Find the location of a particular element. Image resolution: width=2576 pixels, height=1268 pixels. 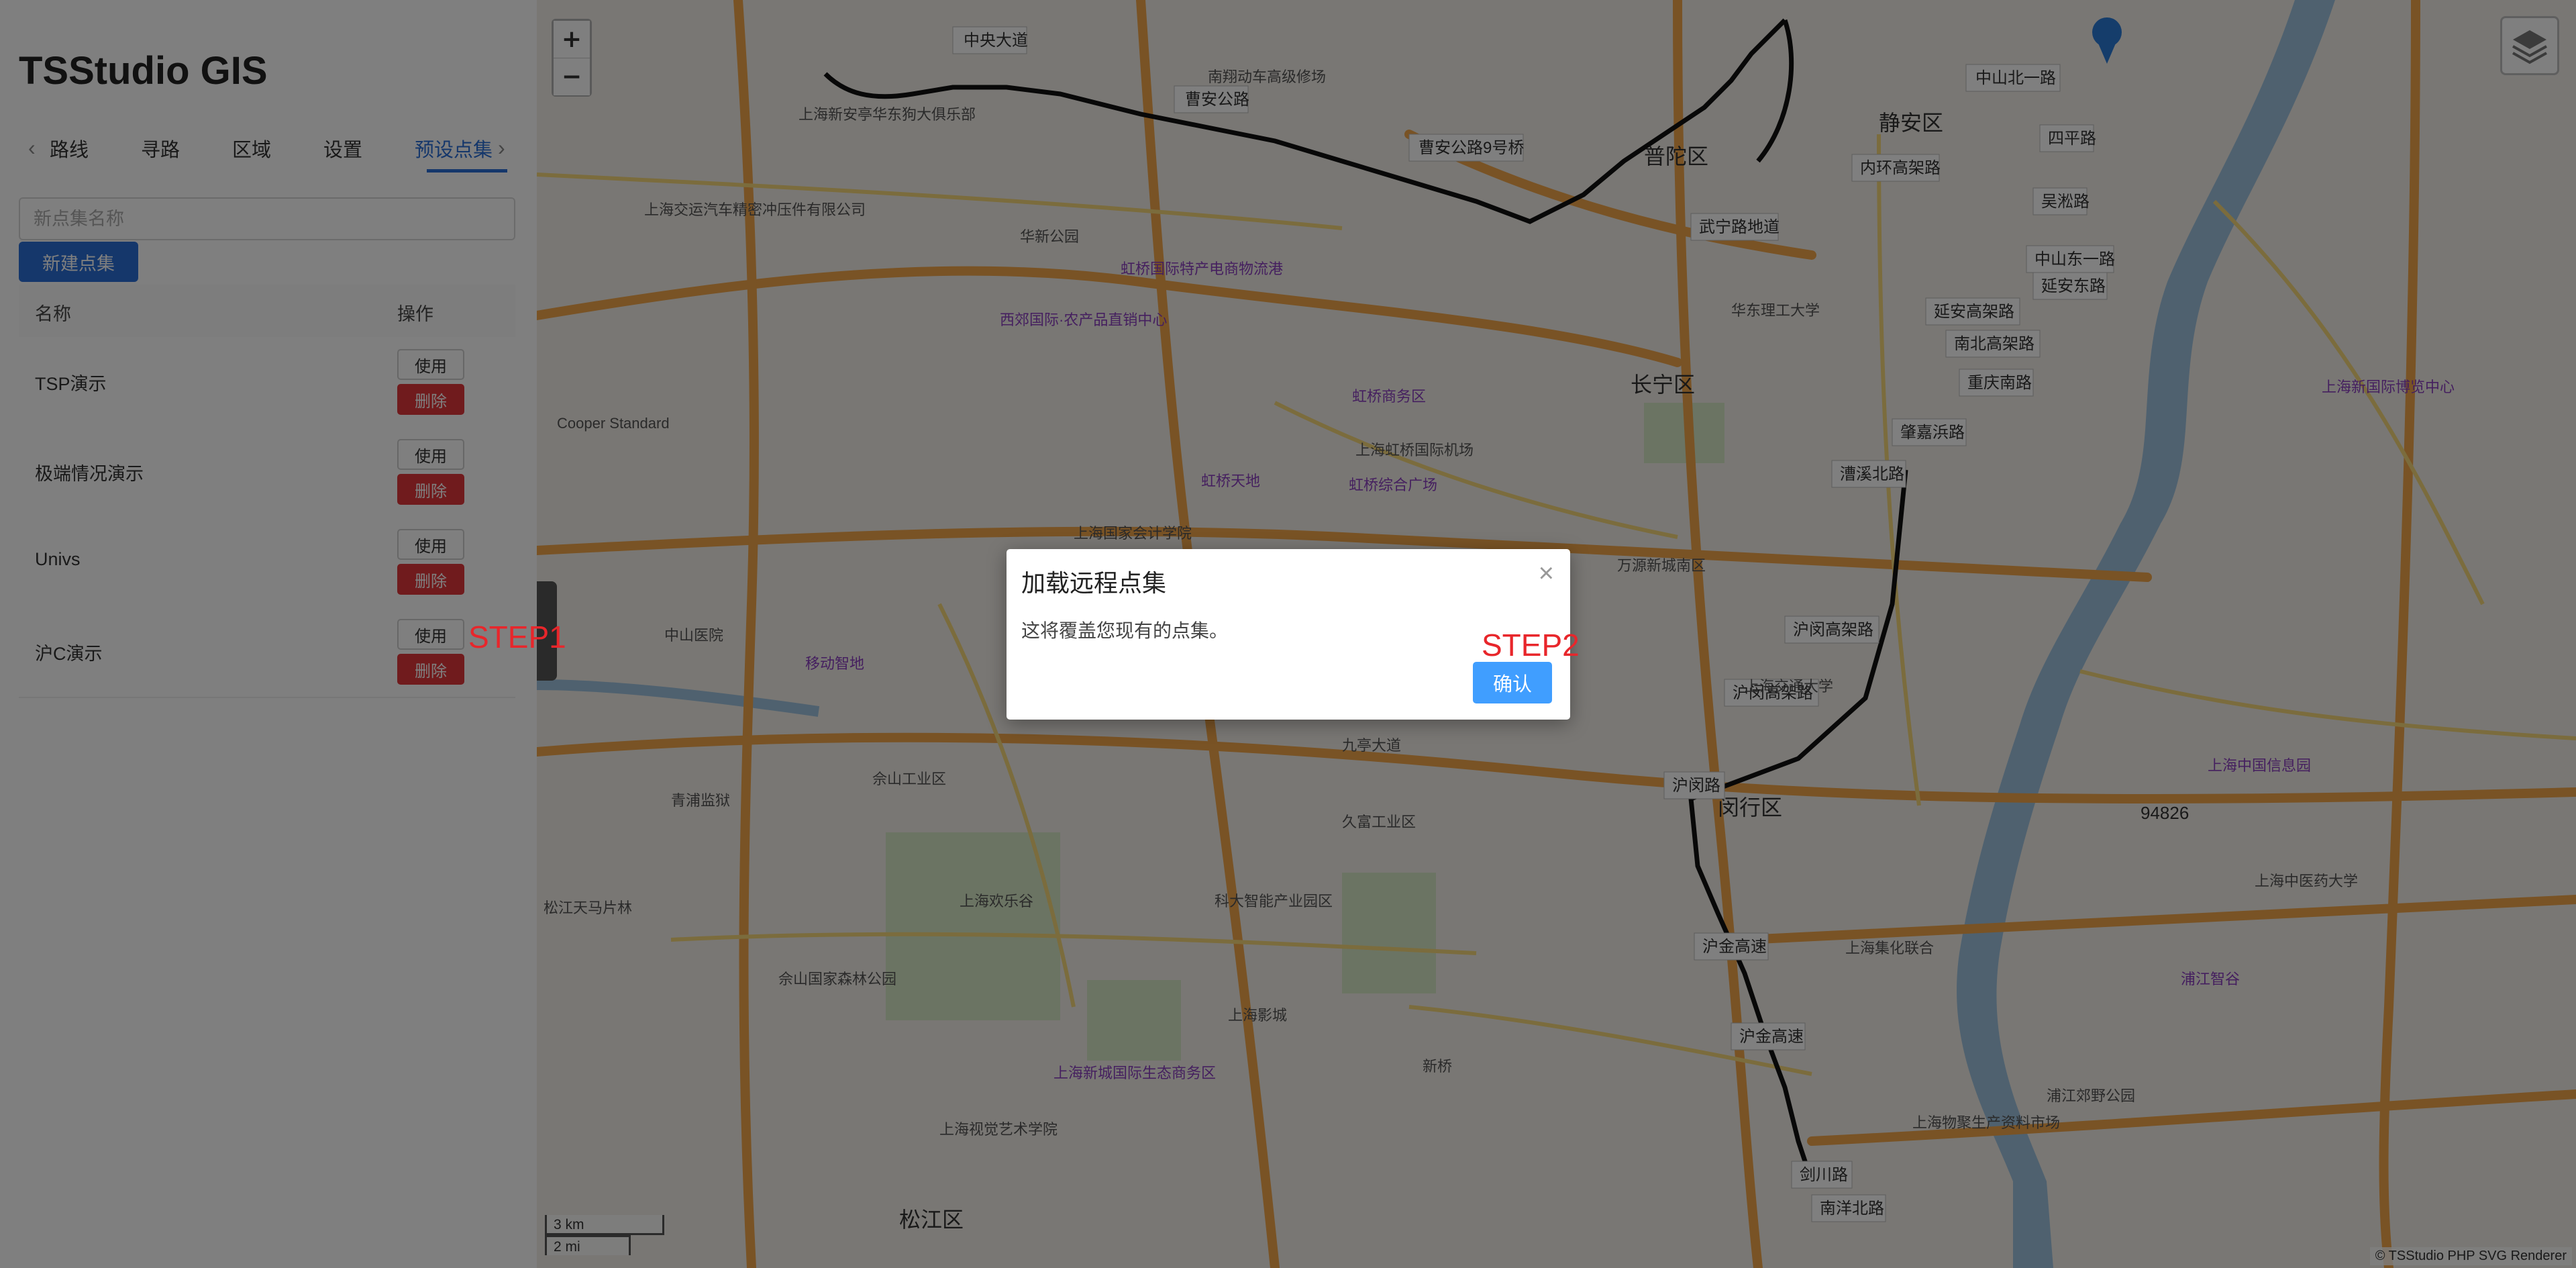

dialog-title: 加载远程点集 is located at coordinates (1094, 583).